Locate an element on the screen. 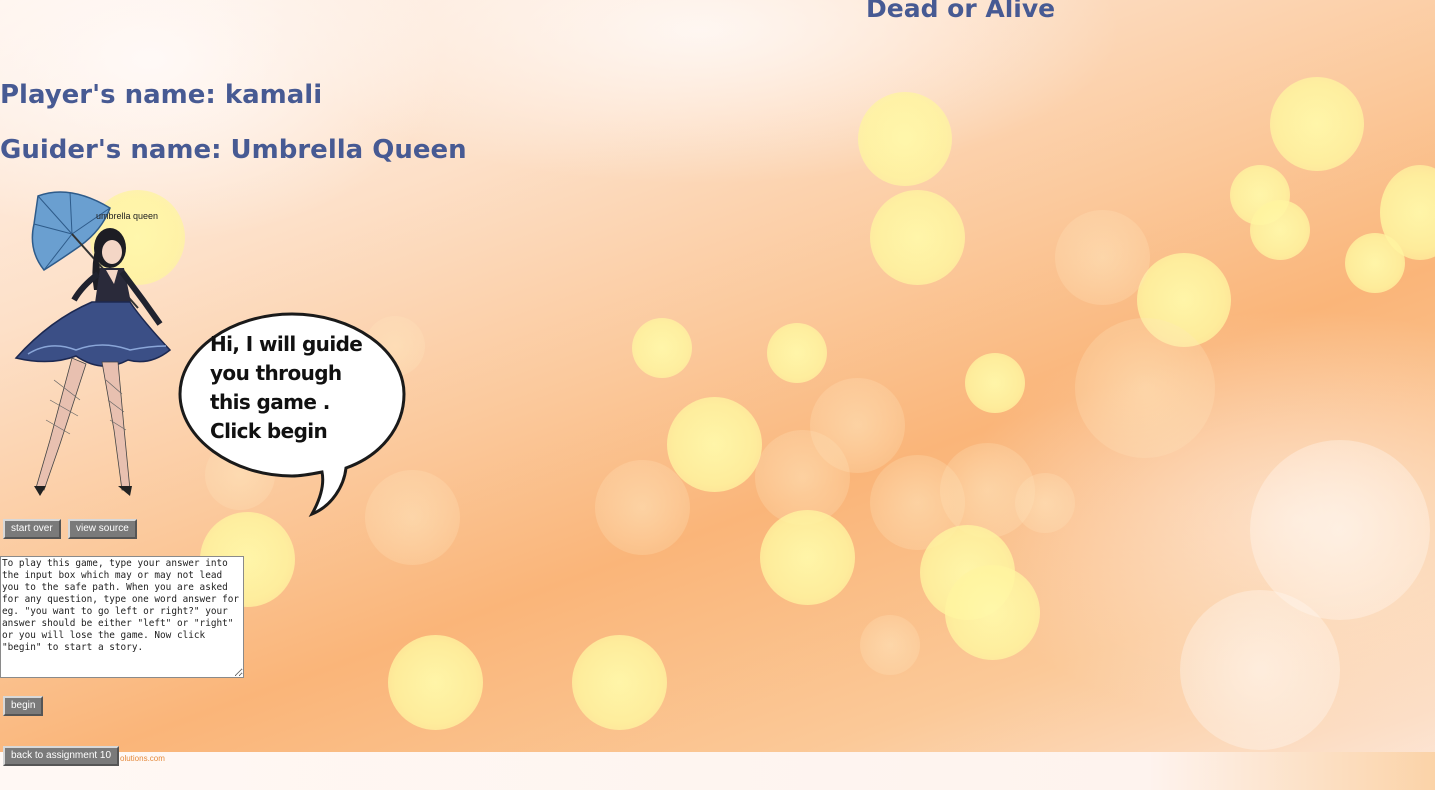  speech-line: you through is located at coordinates (276, 373).